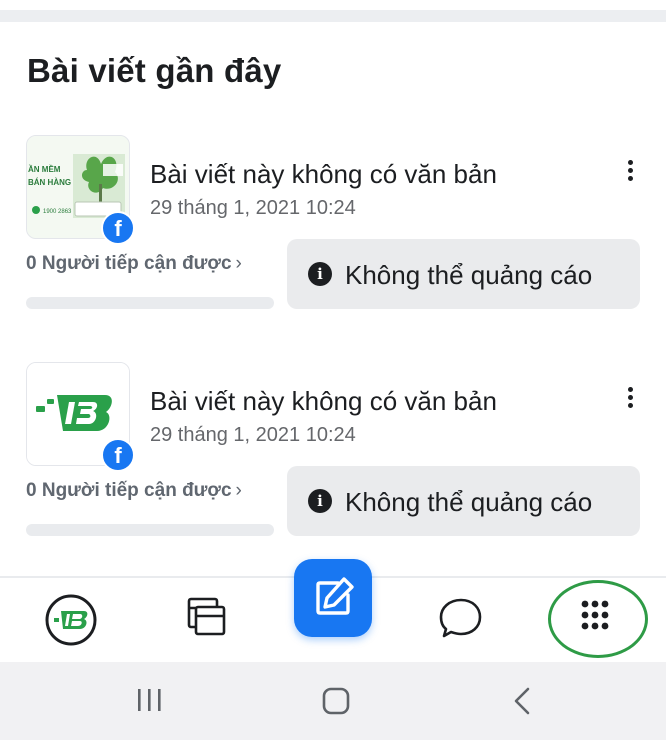 The image size is (666, 745). Describe the element at coordinates (57, 212) in the screenshot. I see `ad-text-line-3: 1900 2863` at that location.